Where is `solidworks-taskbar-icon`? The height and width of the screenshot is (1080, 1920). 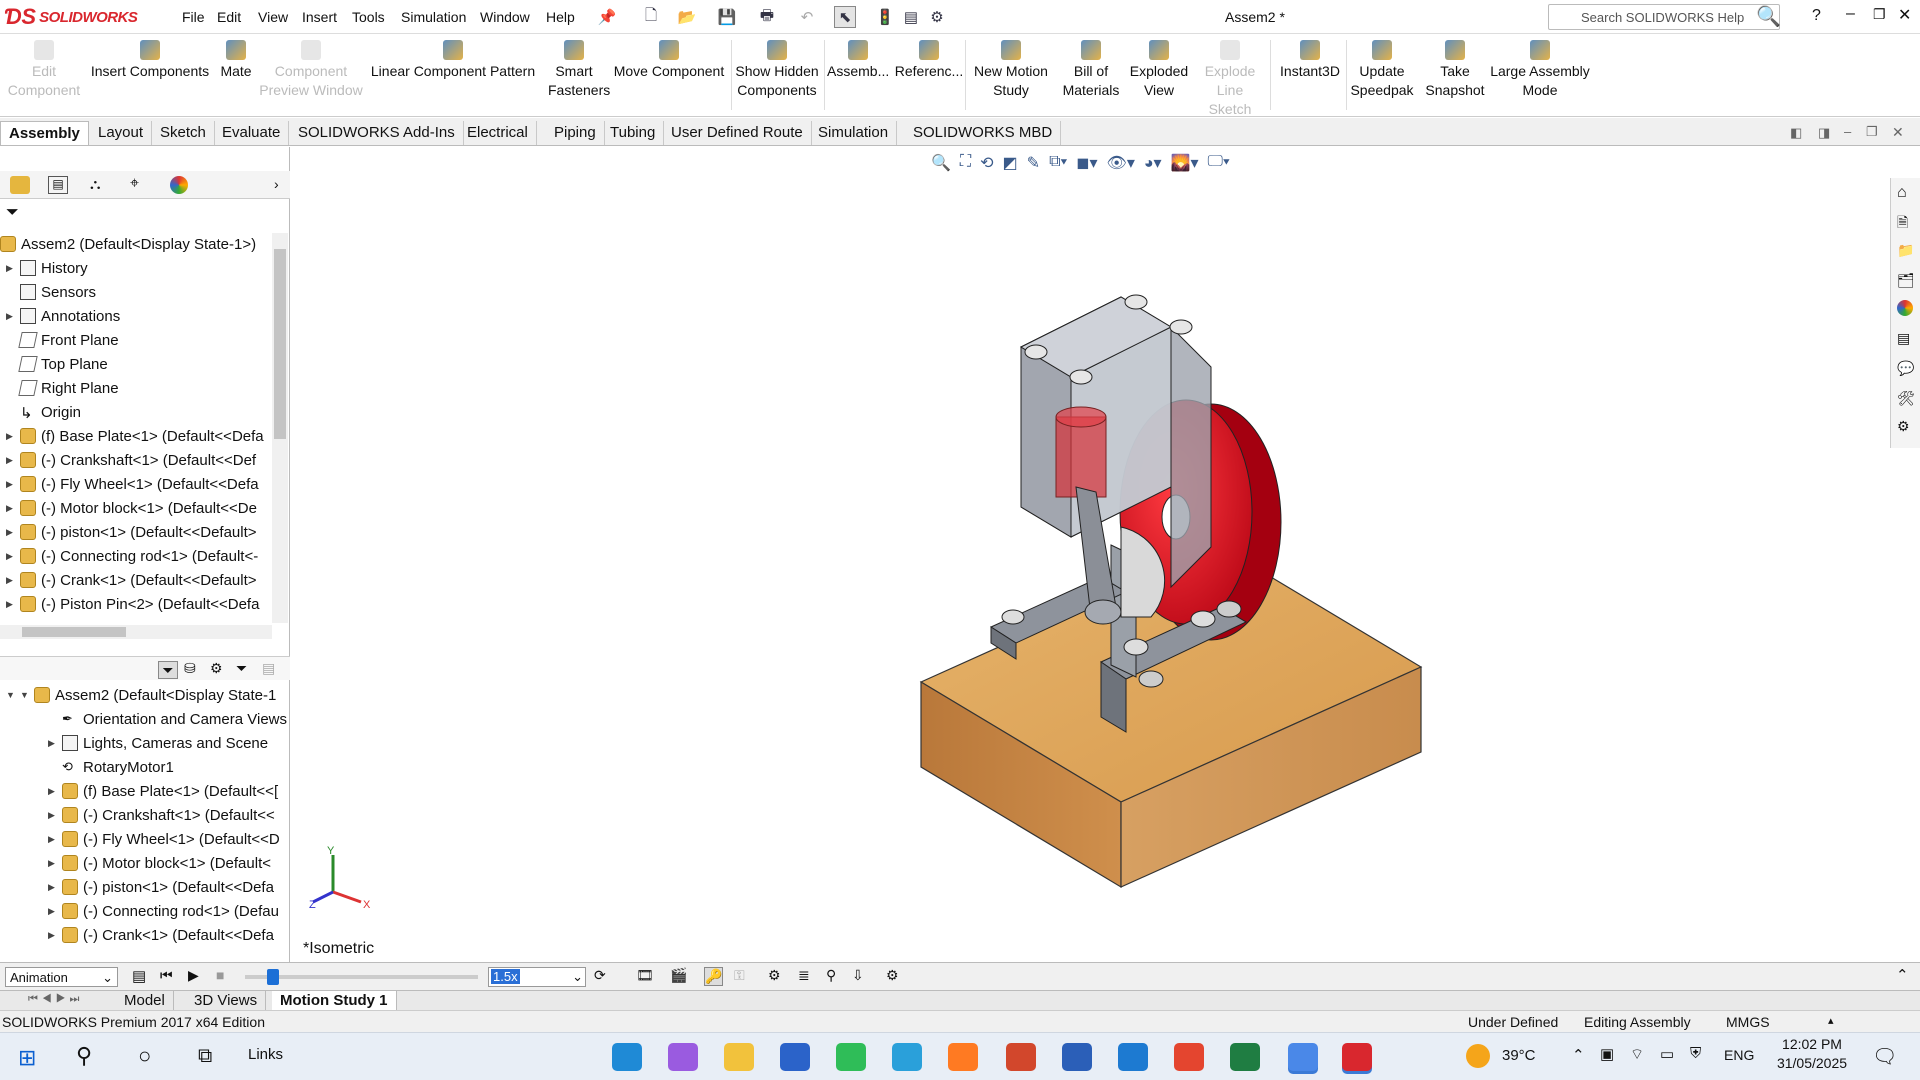 solidworks-taskbar-icon is located at coordinates (1357, 1057).